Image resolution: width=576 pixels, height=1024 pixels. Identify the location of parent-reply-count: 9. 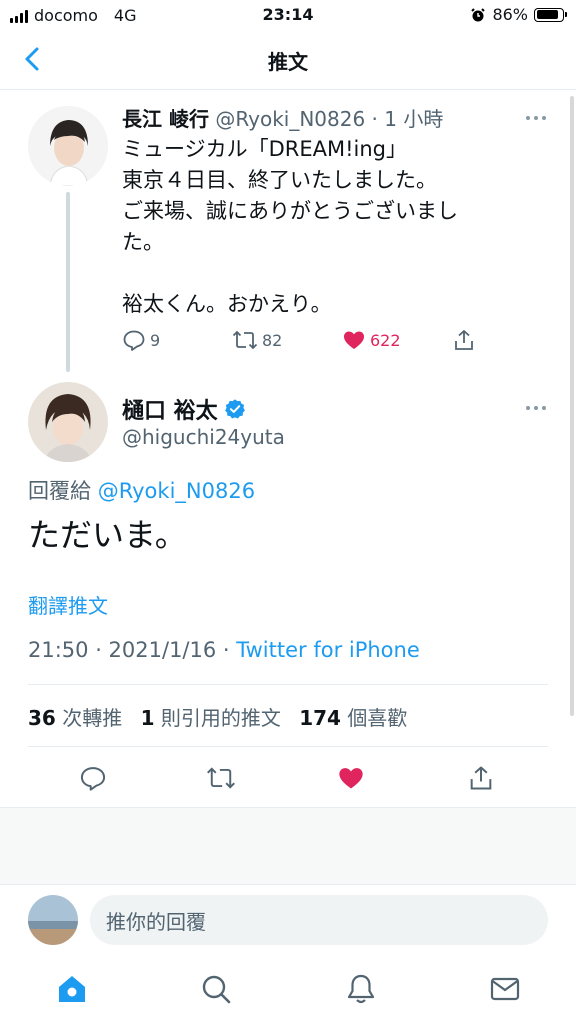
(155, 340).